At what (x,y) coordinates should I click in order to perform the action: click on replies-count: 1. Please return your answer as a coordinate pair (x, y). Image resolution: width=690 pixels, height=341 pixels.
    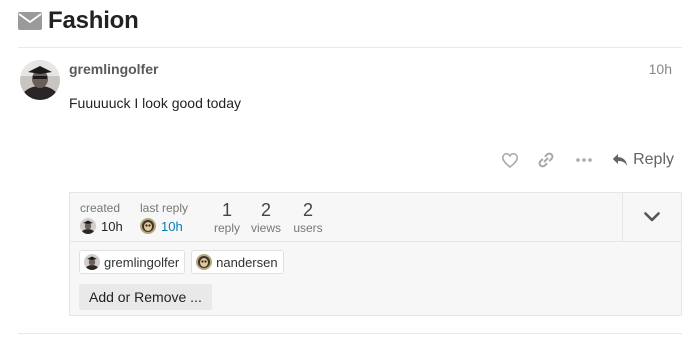
    Looking at the image, I should click on (226, 210).